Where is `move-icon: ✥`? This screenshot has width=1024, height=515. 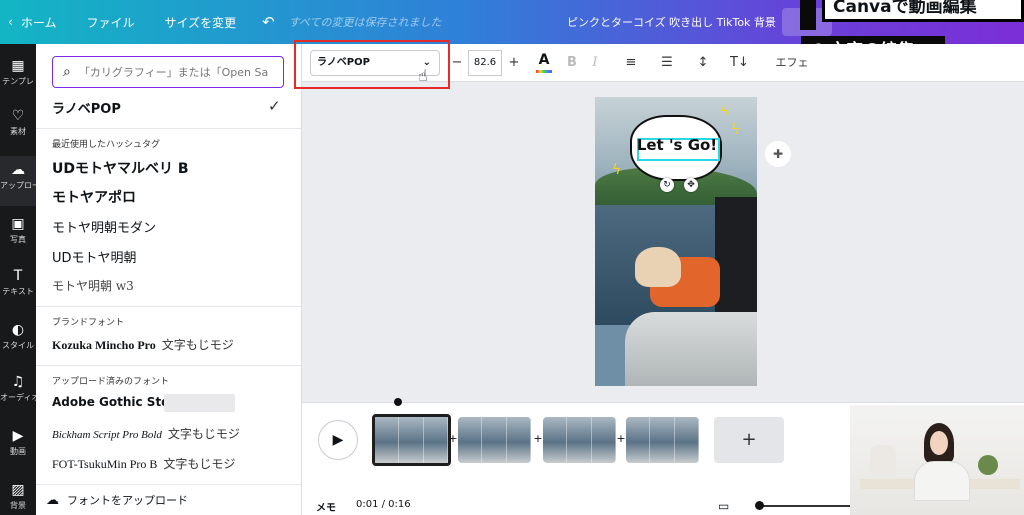 move-icon: ✥ is located at coordinates (691, 185).